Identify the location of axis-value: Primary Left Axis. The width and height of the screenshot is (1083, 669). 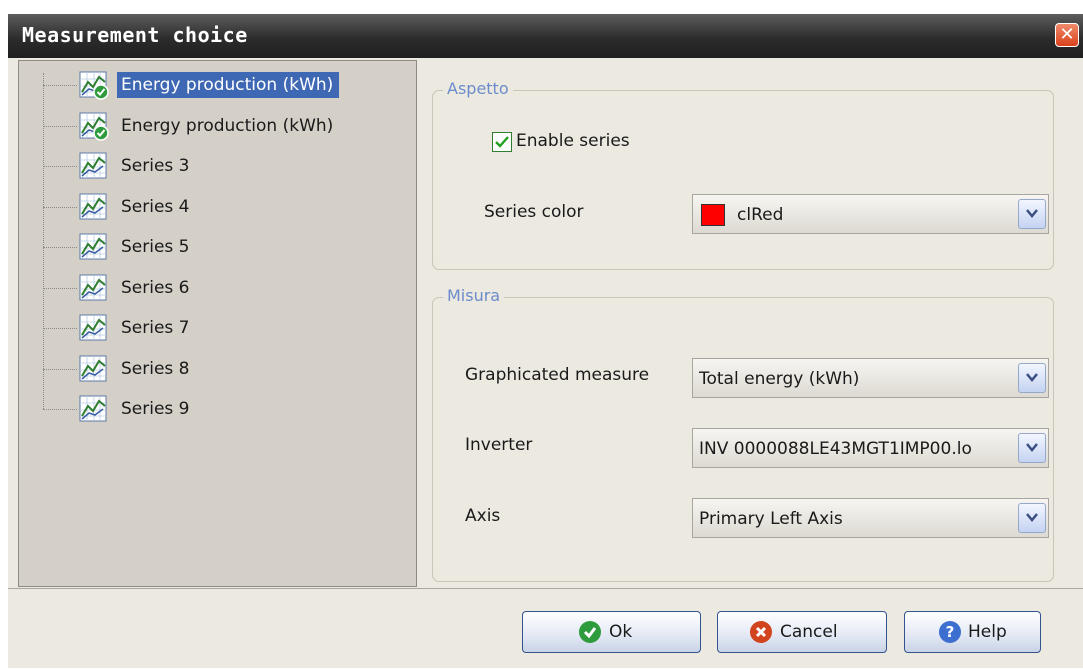
(771, 519).